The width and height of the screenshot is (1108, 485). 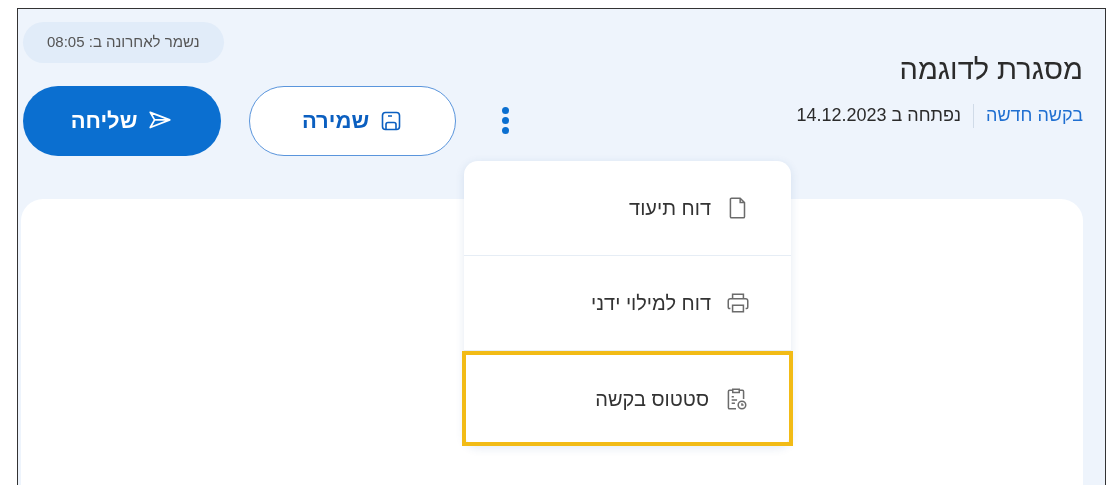 What do you see at coordinates (123, 42) in the screenshot?
I see `last-saved-badge: נשמר לאחרונה ב: 08:05` at bounding box center [123, 42].